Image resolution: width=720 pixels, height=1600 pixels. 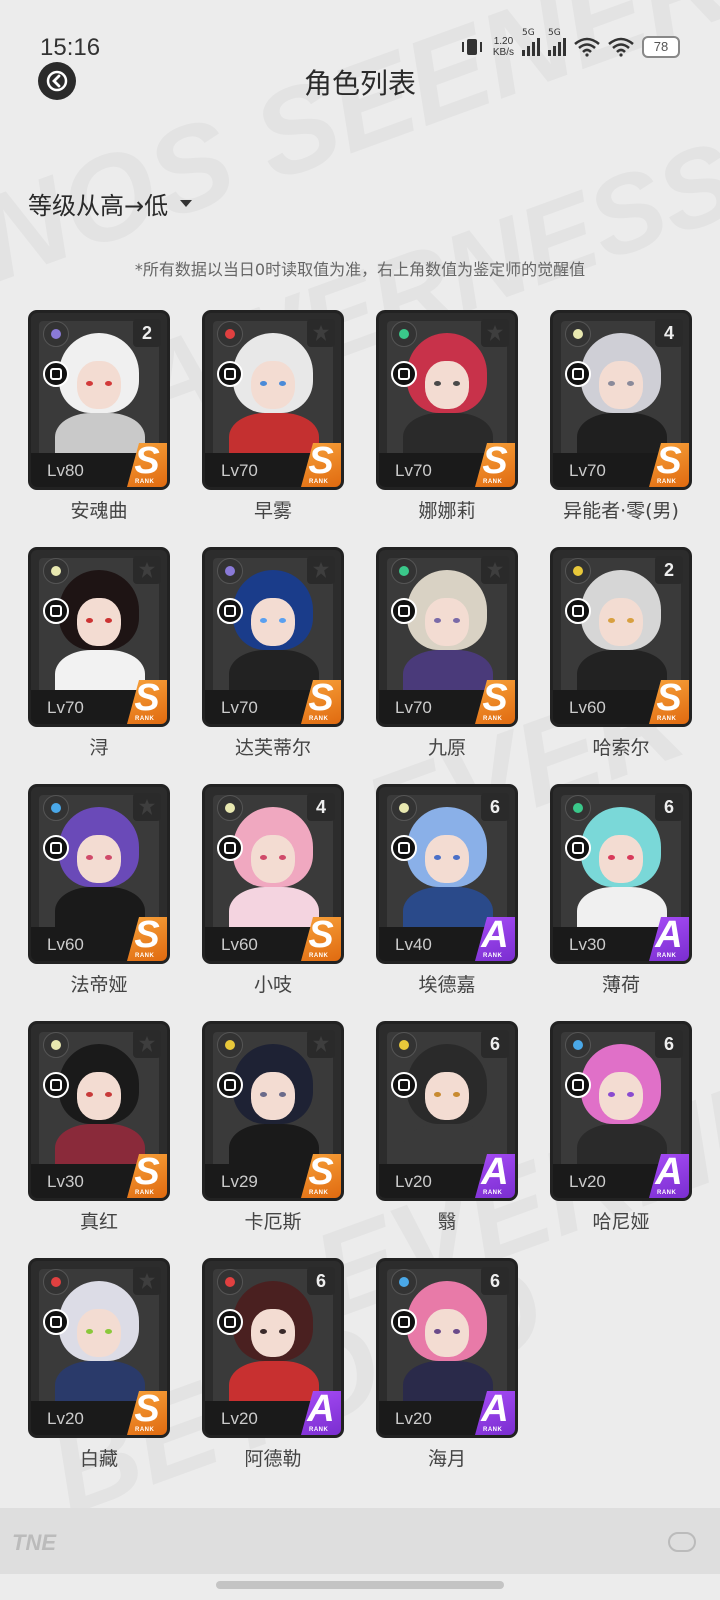 I want to click on character-card: 4 Lv60 S RANK, so click(x=273, y=874).